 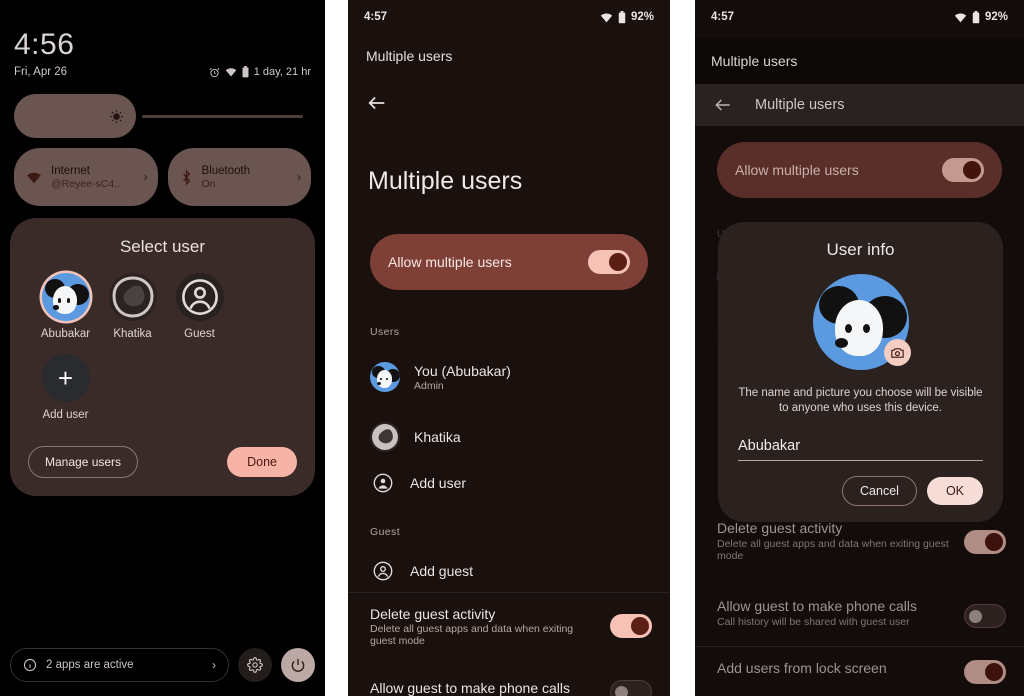 I want to click on app-bar: Multiple users, so click(x=859, y=105).